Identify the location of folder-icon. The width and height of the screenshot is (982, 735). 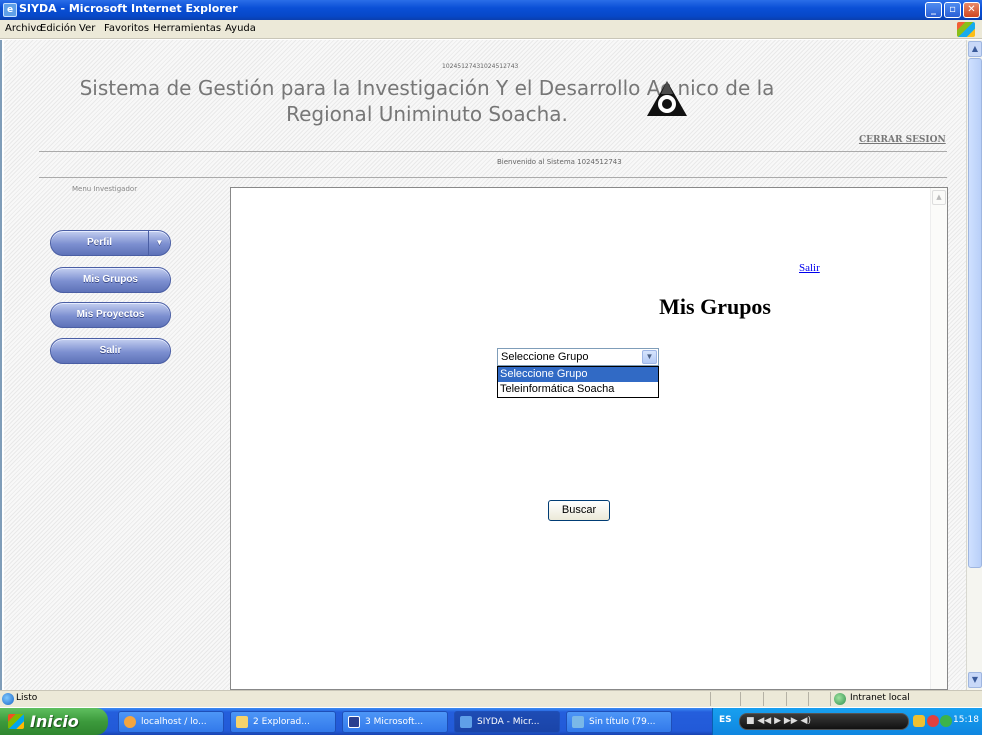
(242, 722).